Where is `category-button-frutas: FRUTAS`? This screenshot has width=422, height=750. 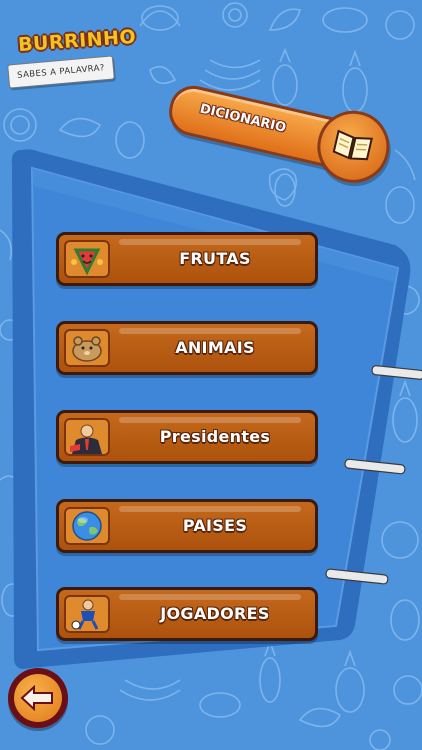
category-button-frutas: FRUTAS is located at coordinates (187, 259).